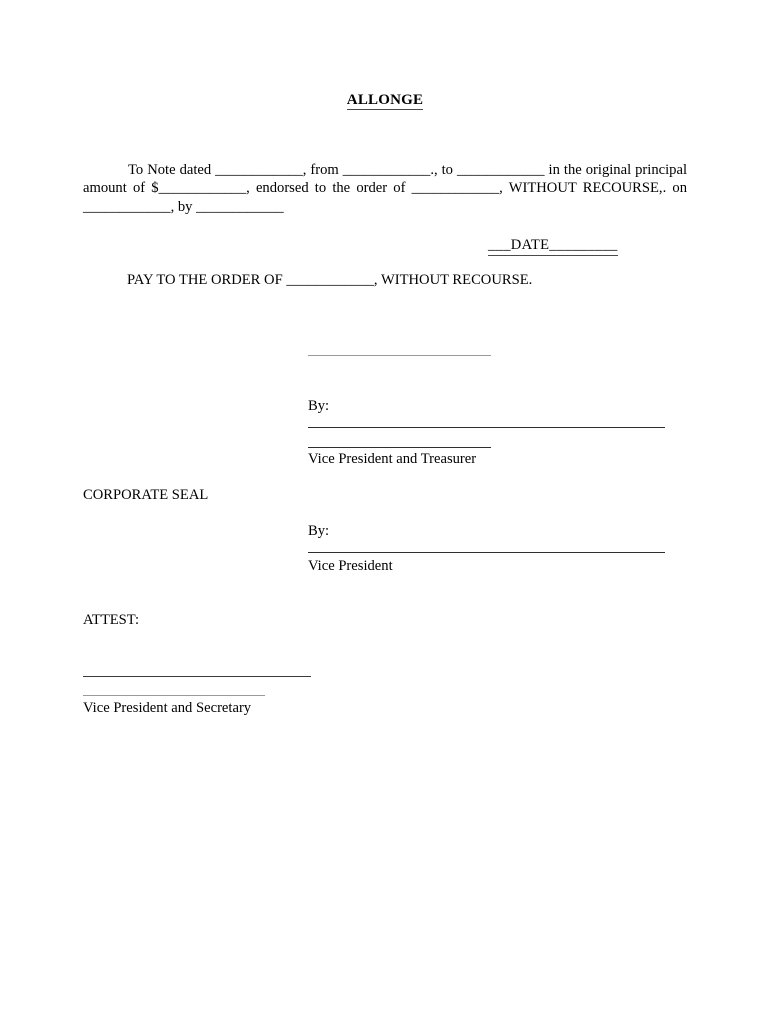  Describe the element at coordinates (111, 620) in the screenshot. I see `attest-label: ATTEST:` at that location.